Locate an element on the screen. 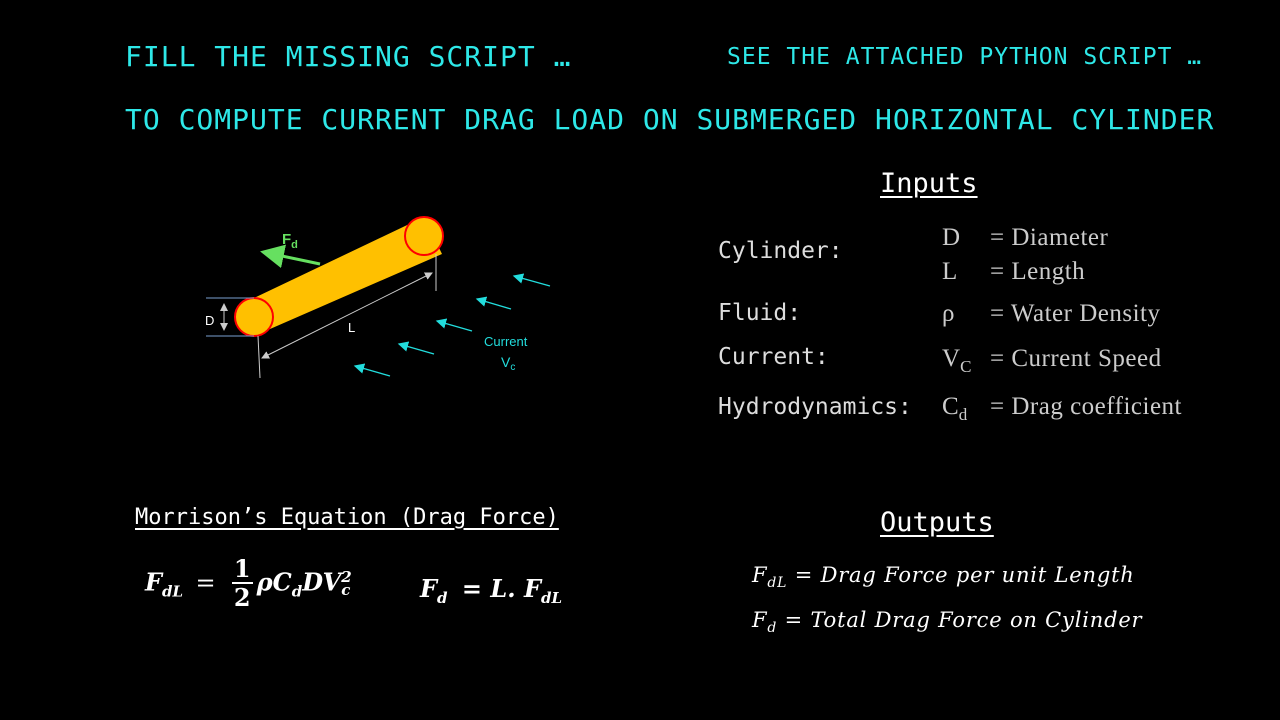 The image size is (1280, 720). input-category-fluid: Fluid: is located at coordinates (760, 313).